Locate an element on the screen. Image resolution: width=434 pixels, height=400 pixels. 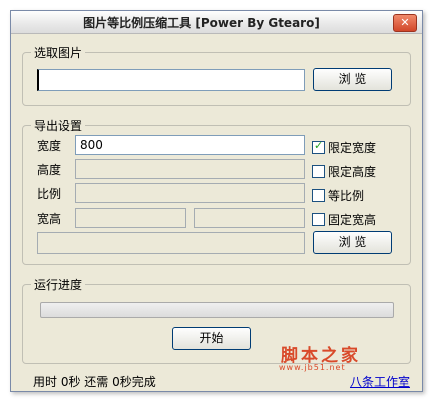
fixed-width-input is located at coordinates (130, 218).